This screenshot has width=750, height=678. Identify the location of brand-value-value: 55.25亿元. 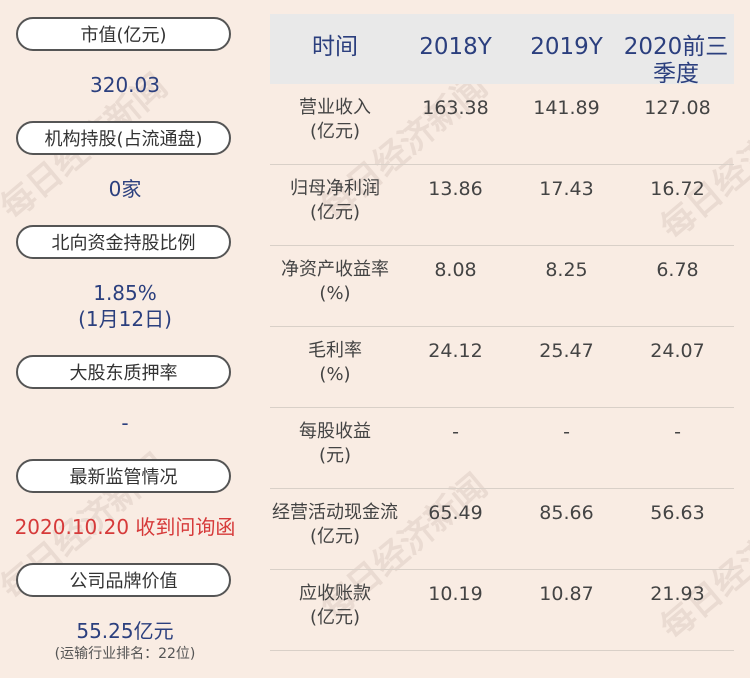
(125, 631).